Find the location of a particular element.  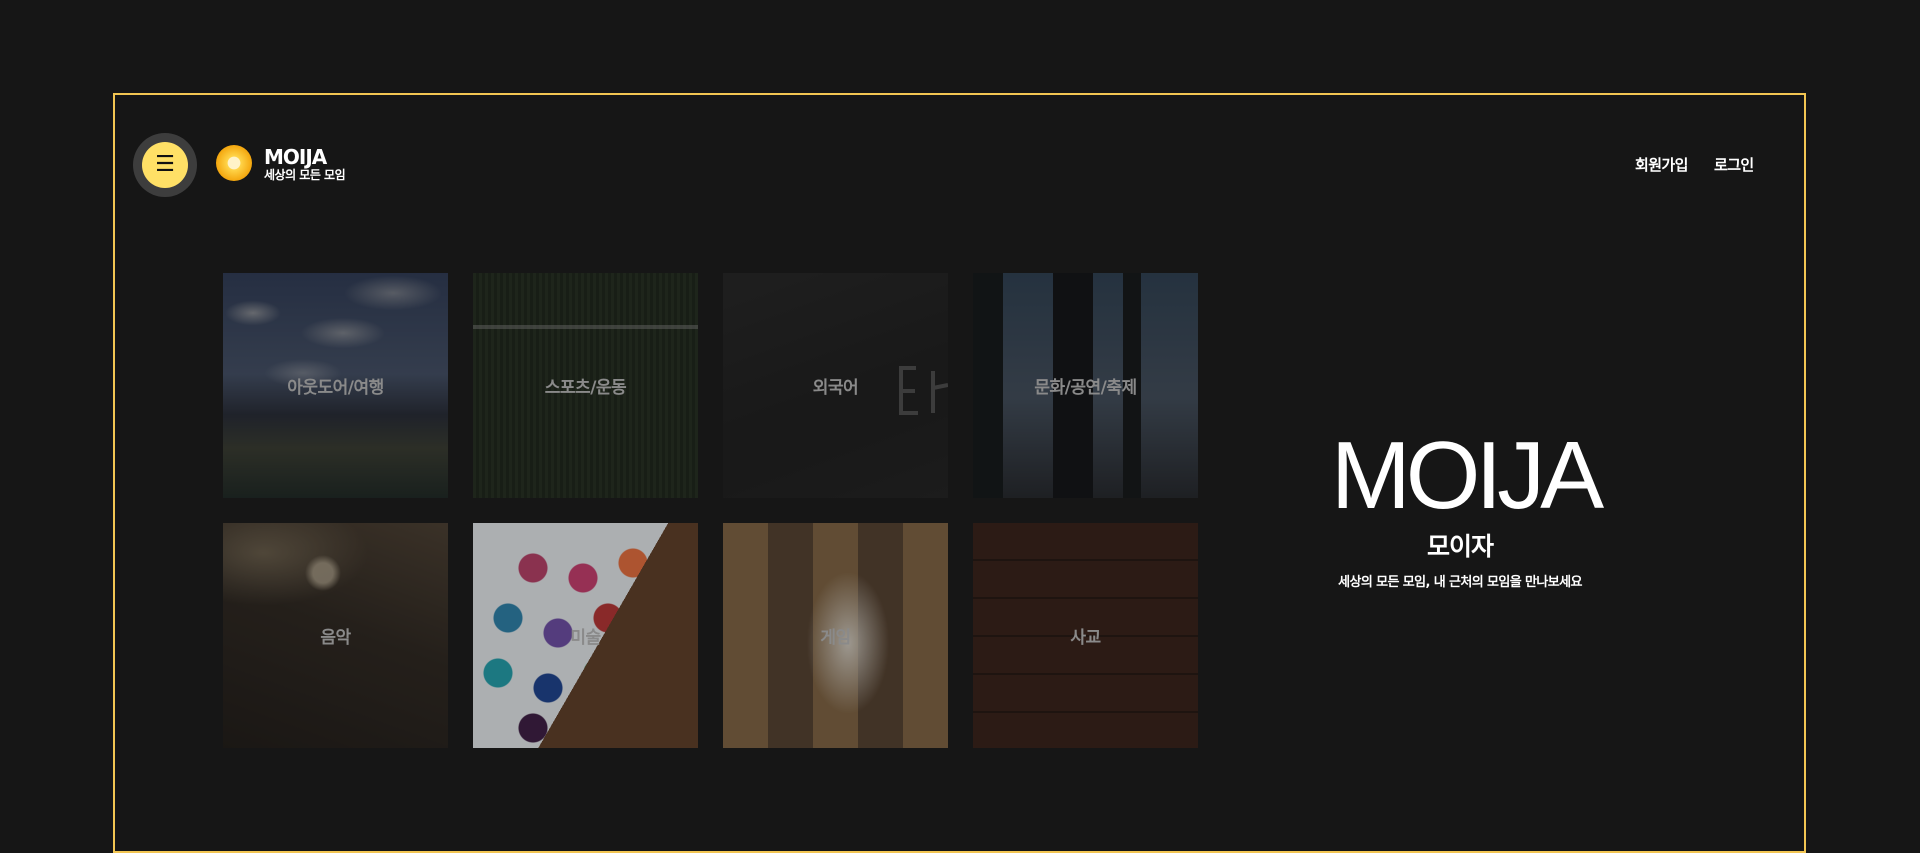

brand-subtitle: 세상의 모든 모임 is located at coordinates (305, 175).